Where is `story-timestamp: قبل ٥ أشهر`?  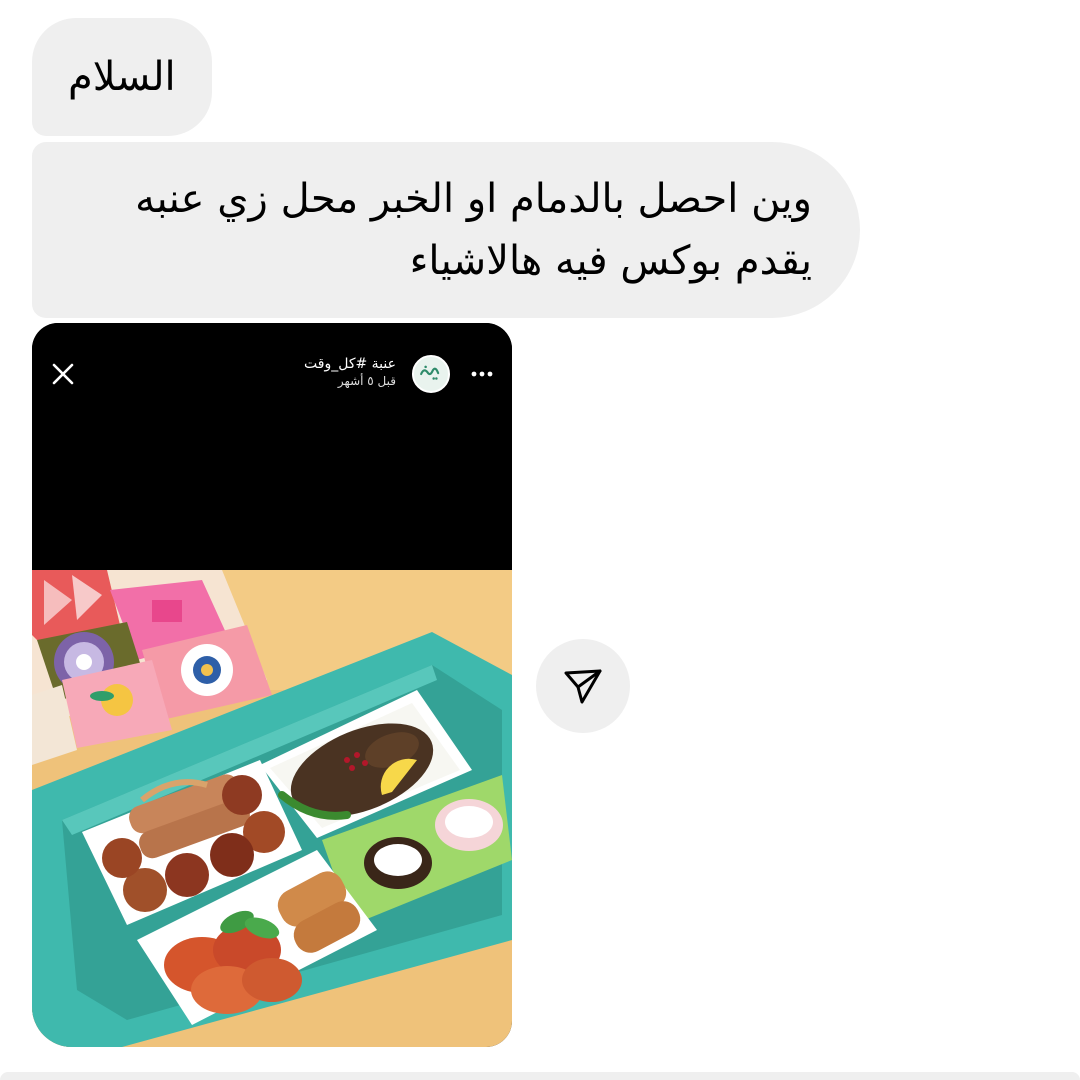 story-timestamp: قبل ٥ أشهر is located at coordinates (366, 381).